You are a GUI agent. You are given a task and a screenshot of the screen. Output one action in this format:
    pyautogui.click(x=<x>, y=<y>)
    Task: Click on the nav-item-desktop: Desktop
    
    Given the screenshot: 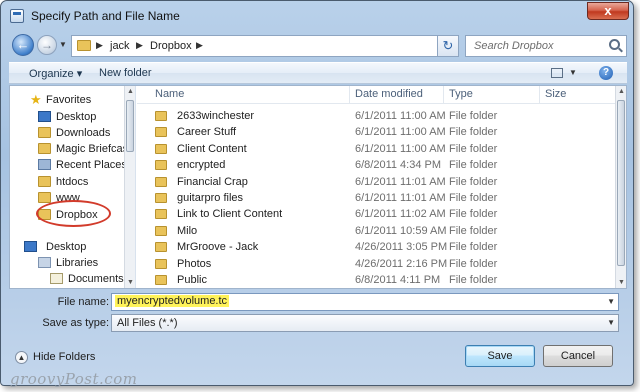 What is the action you would take?
    pyautogui.click(x=66, y=117)
    